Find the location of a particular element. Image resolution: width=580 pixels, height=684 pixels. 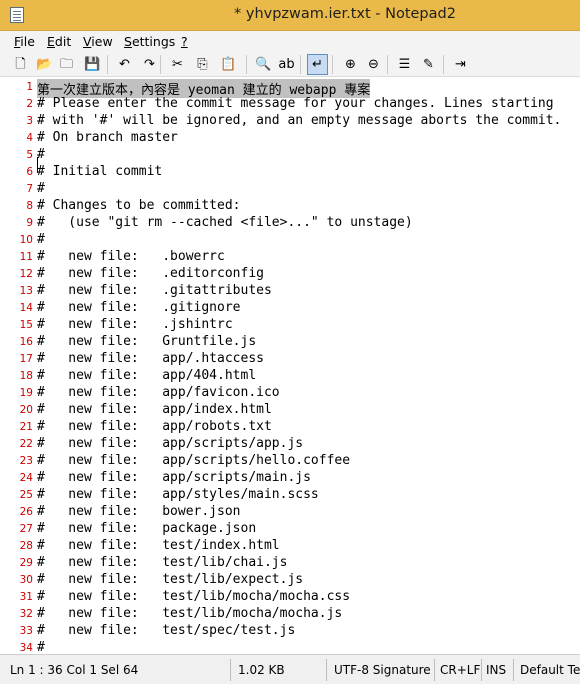

status-file-size: 1.02 KB is located at coordinates (261, 670).